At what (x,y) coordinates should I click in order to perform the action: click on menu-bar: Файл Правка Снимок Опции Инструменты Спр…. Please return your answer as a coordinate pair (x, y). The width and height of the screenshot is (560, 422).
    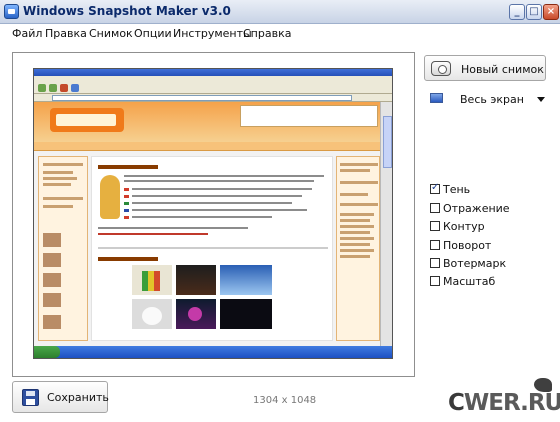
    Looking at the image, I should click on (280, 33).